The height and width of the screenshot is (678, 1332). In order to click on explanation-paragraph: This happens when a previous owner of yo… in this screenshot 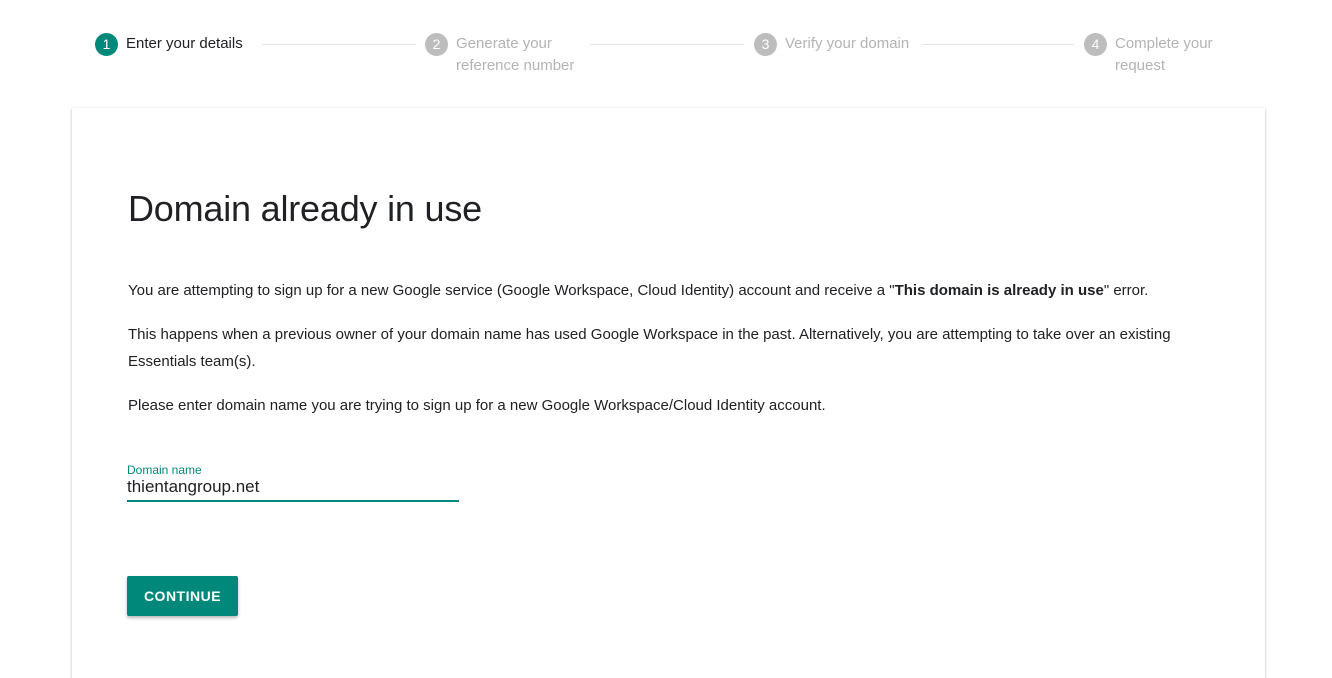, I will do `click(649, 348)`.